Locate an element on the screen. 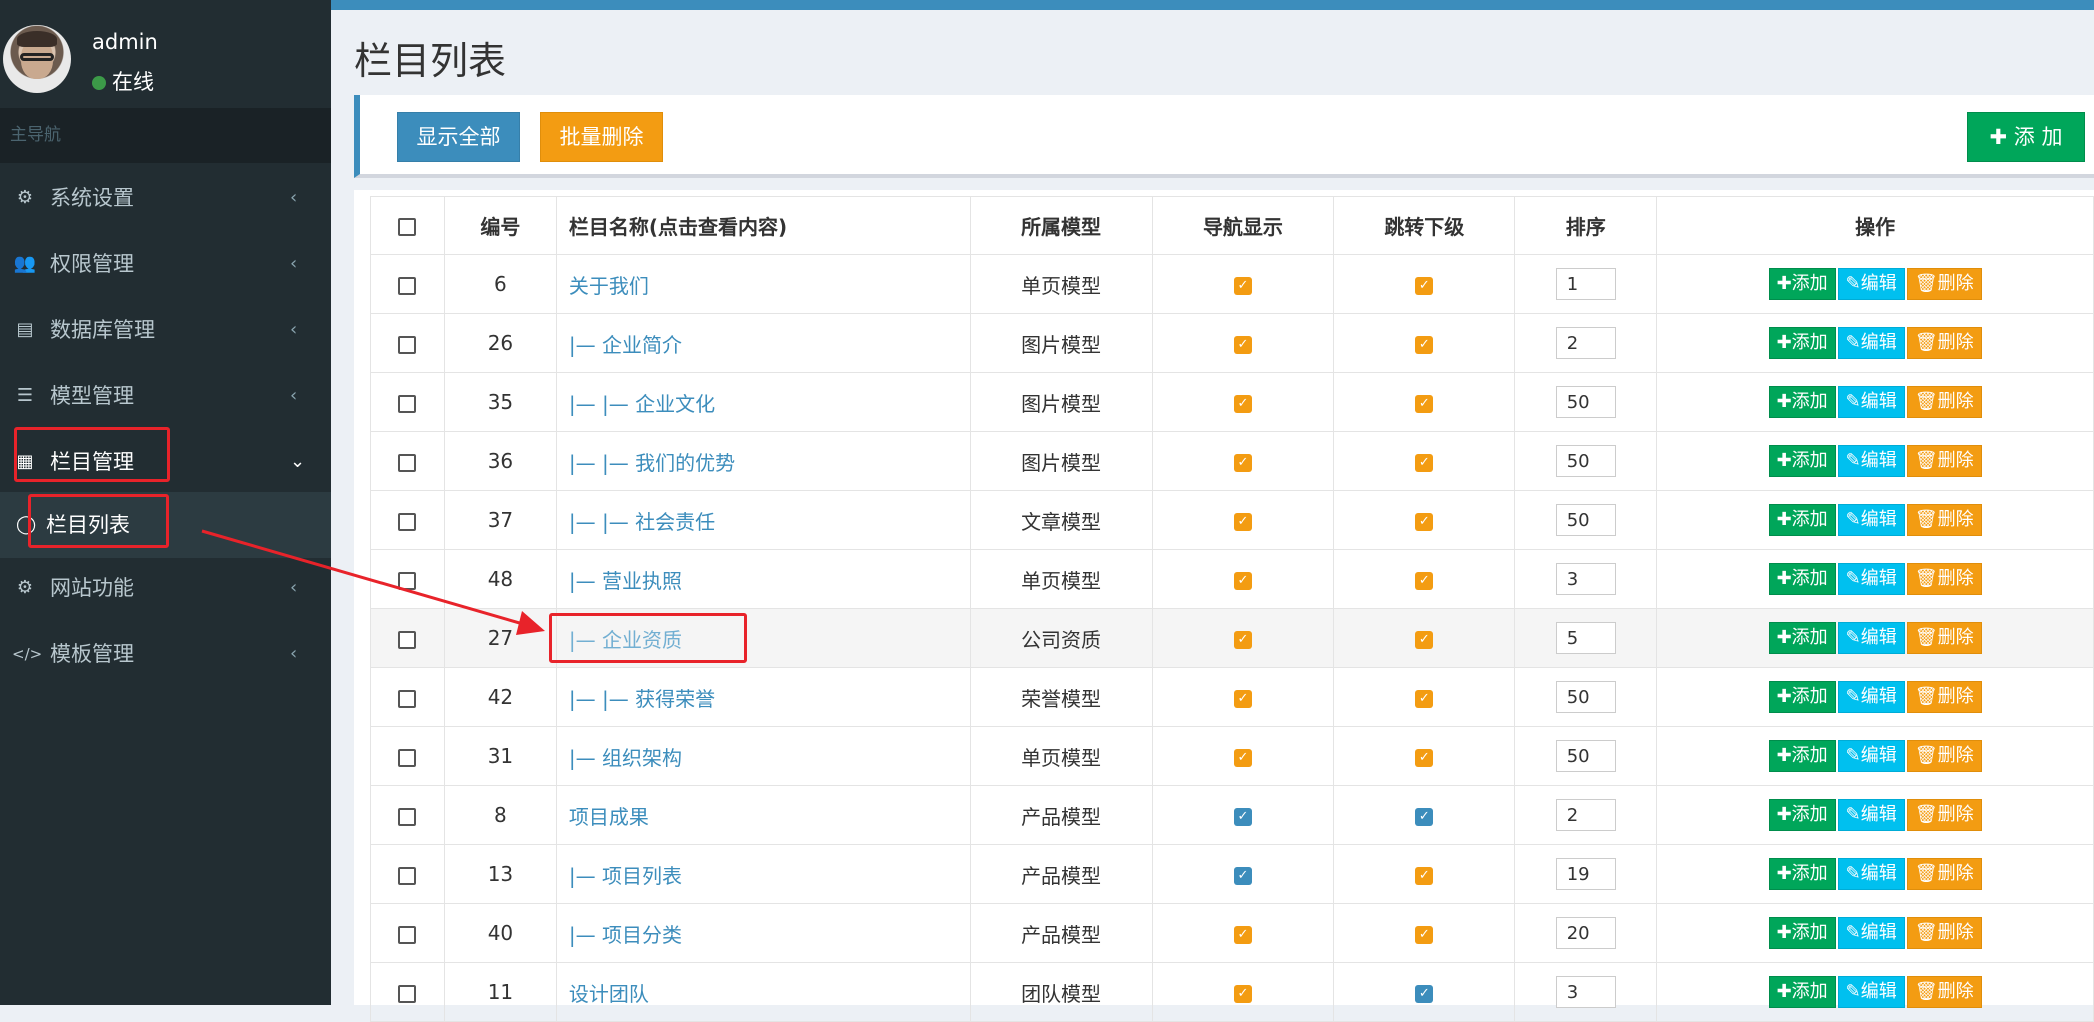 The width and height of the screenshot is (2094, 1022). sidebar-item-database: ▤ 数据库管理 ‹ is located at coordinates (165, 330).